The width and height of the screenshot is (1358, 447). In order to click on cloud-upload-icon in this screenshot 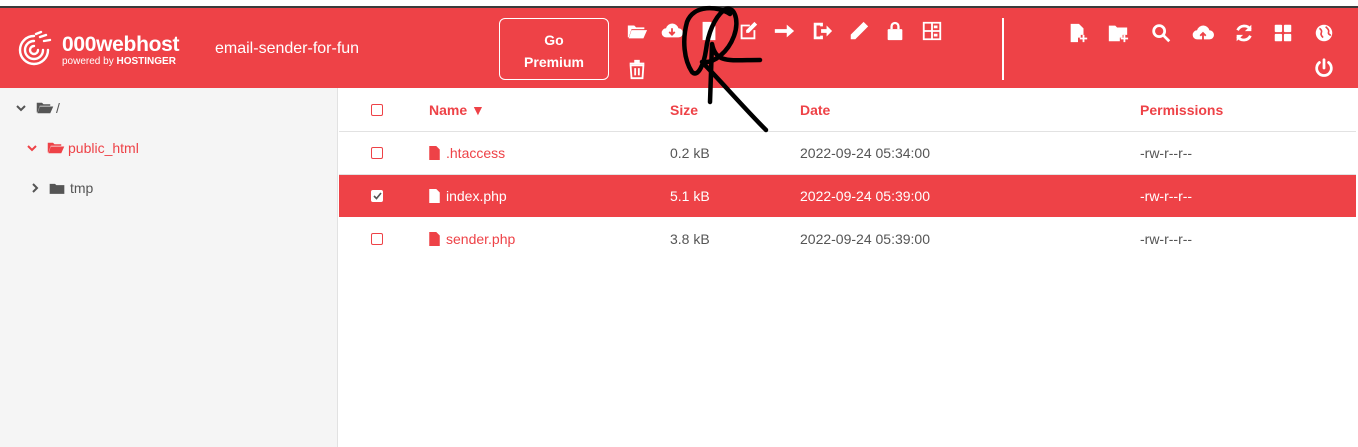, I will do `click(1203, 33)`.